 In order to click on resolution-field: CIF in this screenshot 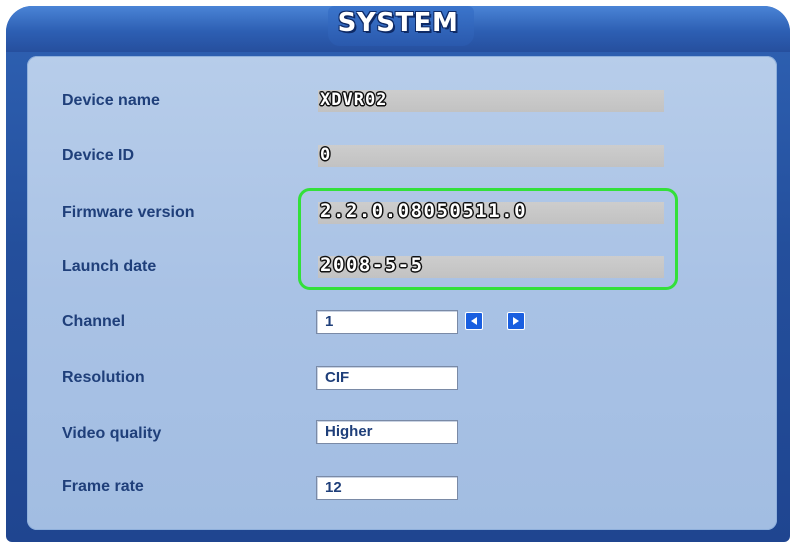, I will do `click(387, 378)`.